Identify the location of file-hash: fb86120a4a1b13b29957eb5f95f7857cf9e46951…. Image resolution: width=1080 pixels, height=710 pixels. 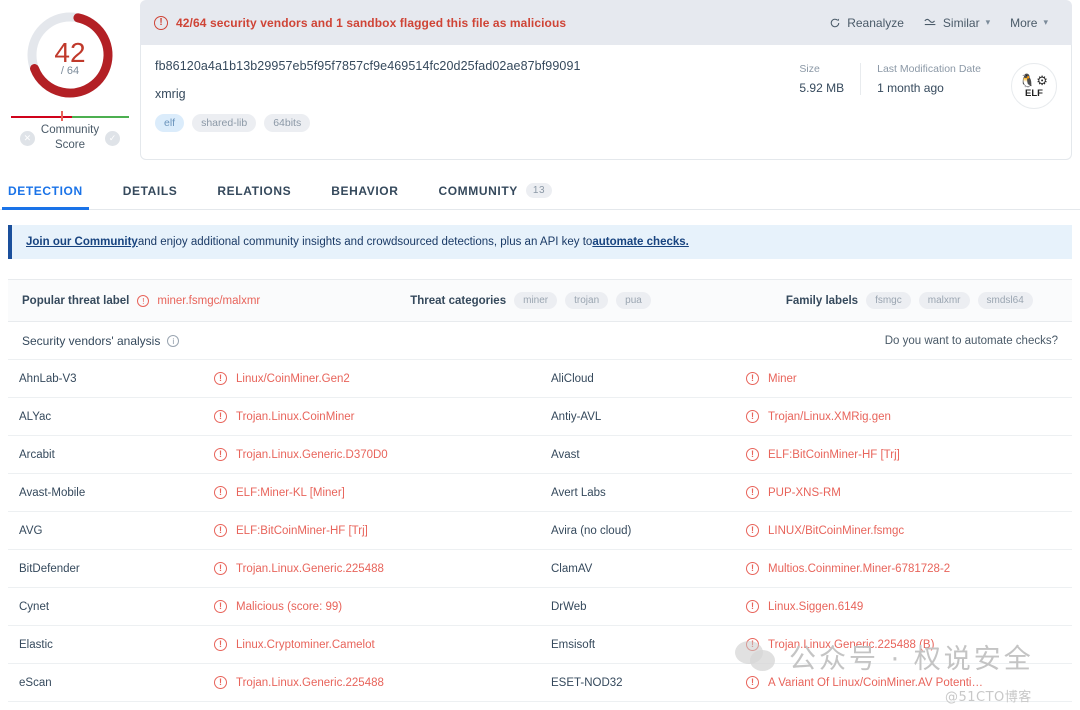
(470, 66).